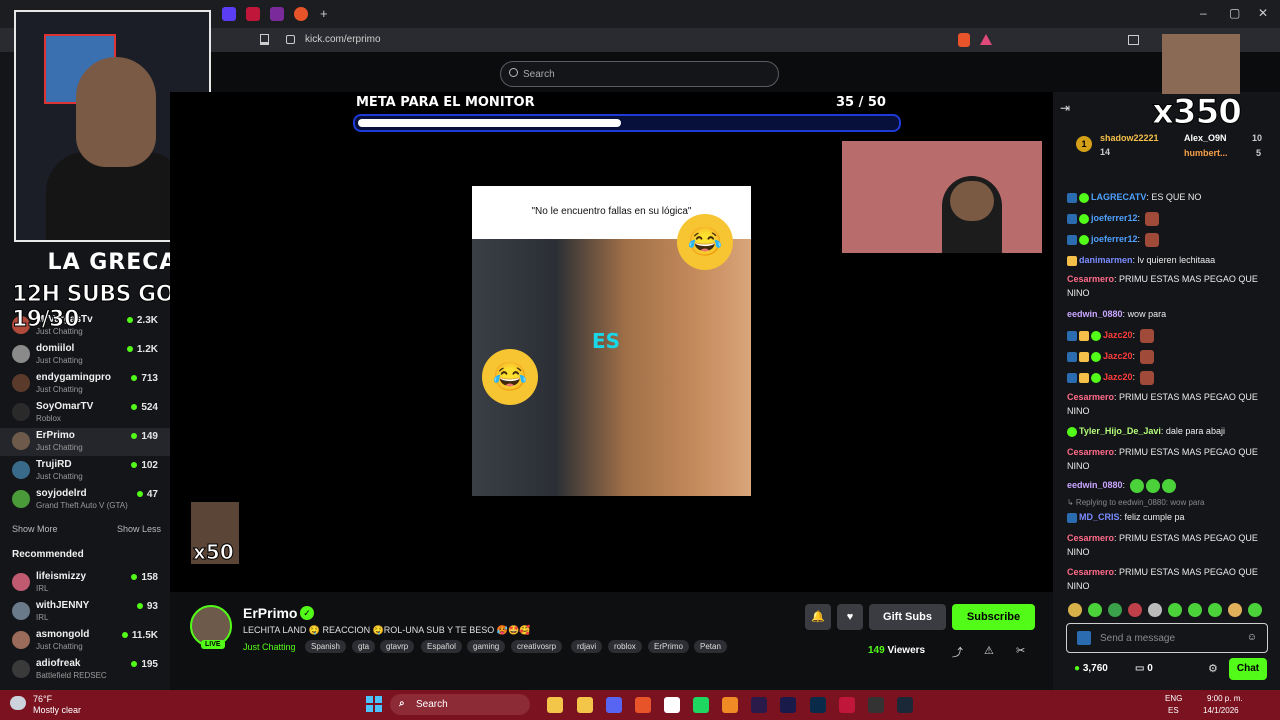  What do you see at coordinates (397, 646) in the screenshot?
I see `stream-tag: gtavrp` at bounding box center [397, 646].